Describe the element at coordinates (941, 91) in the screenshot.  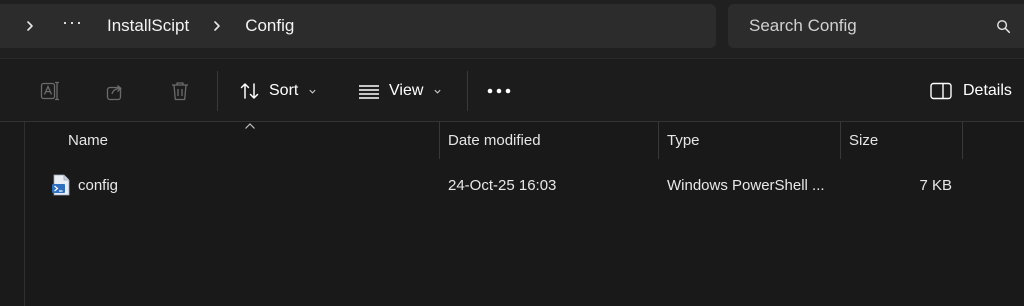
I see `details-pane-icon` at that location.